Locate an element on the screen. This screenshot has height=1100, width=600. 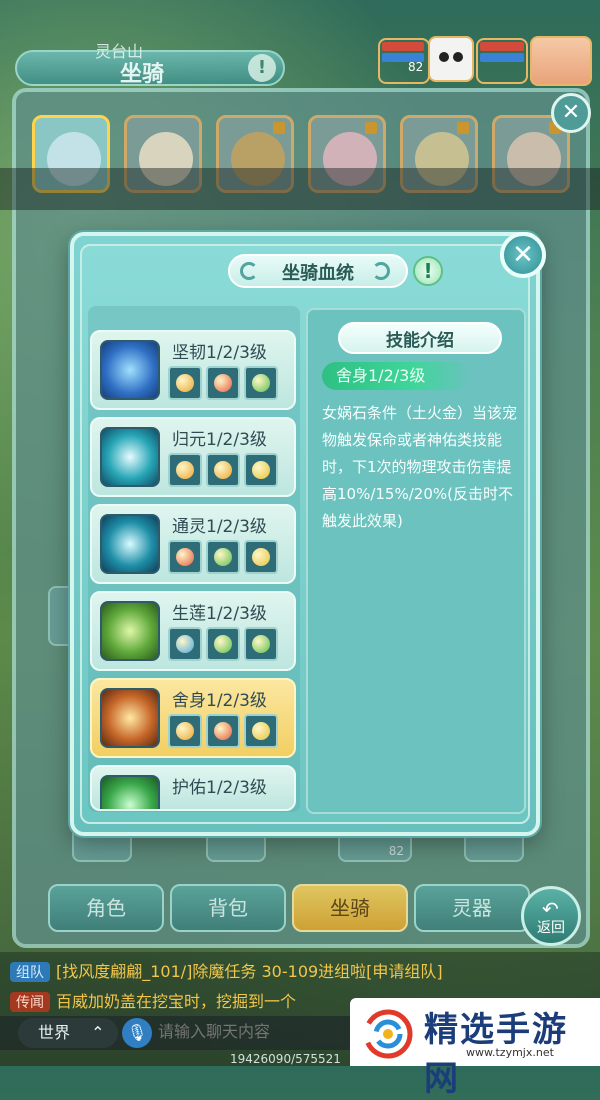
channel-label: 世界 is located at coordinates (54, 1032).